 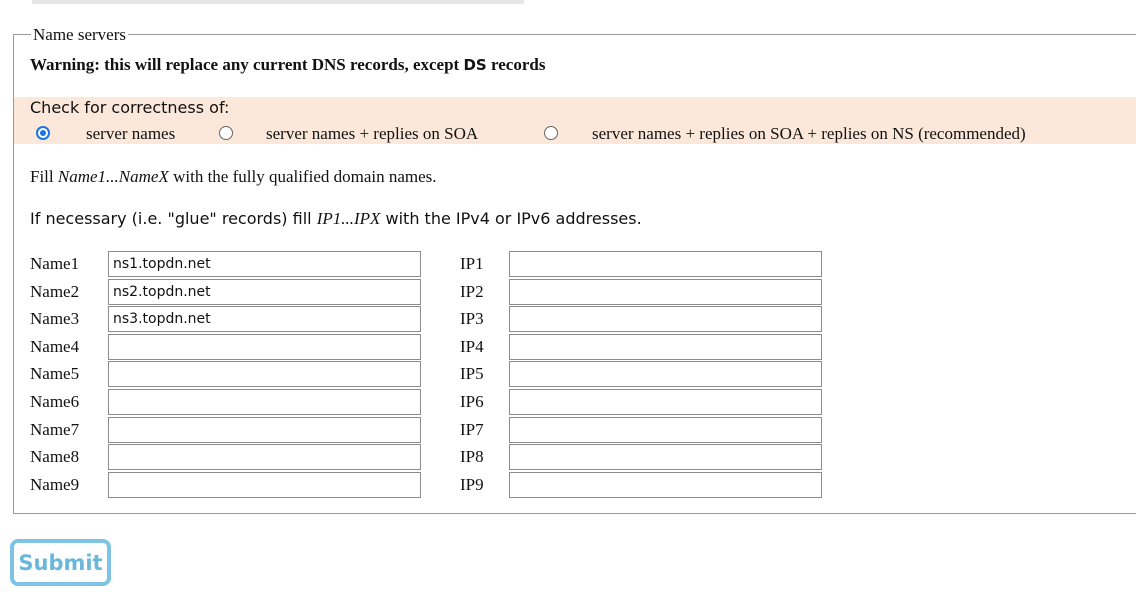 What do you see at coordinates (472, 484) in the screenshot?
I see `ip-label: IP9` at bounding box center [472, 484].